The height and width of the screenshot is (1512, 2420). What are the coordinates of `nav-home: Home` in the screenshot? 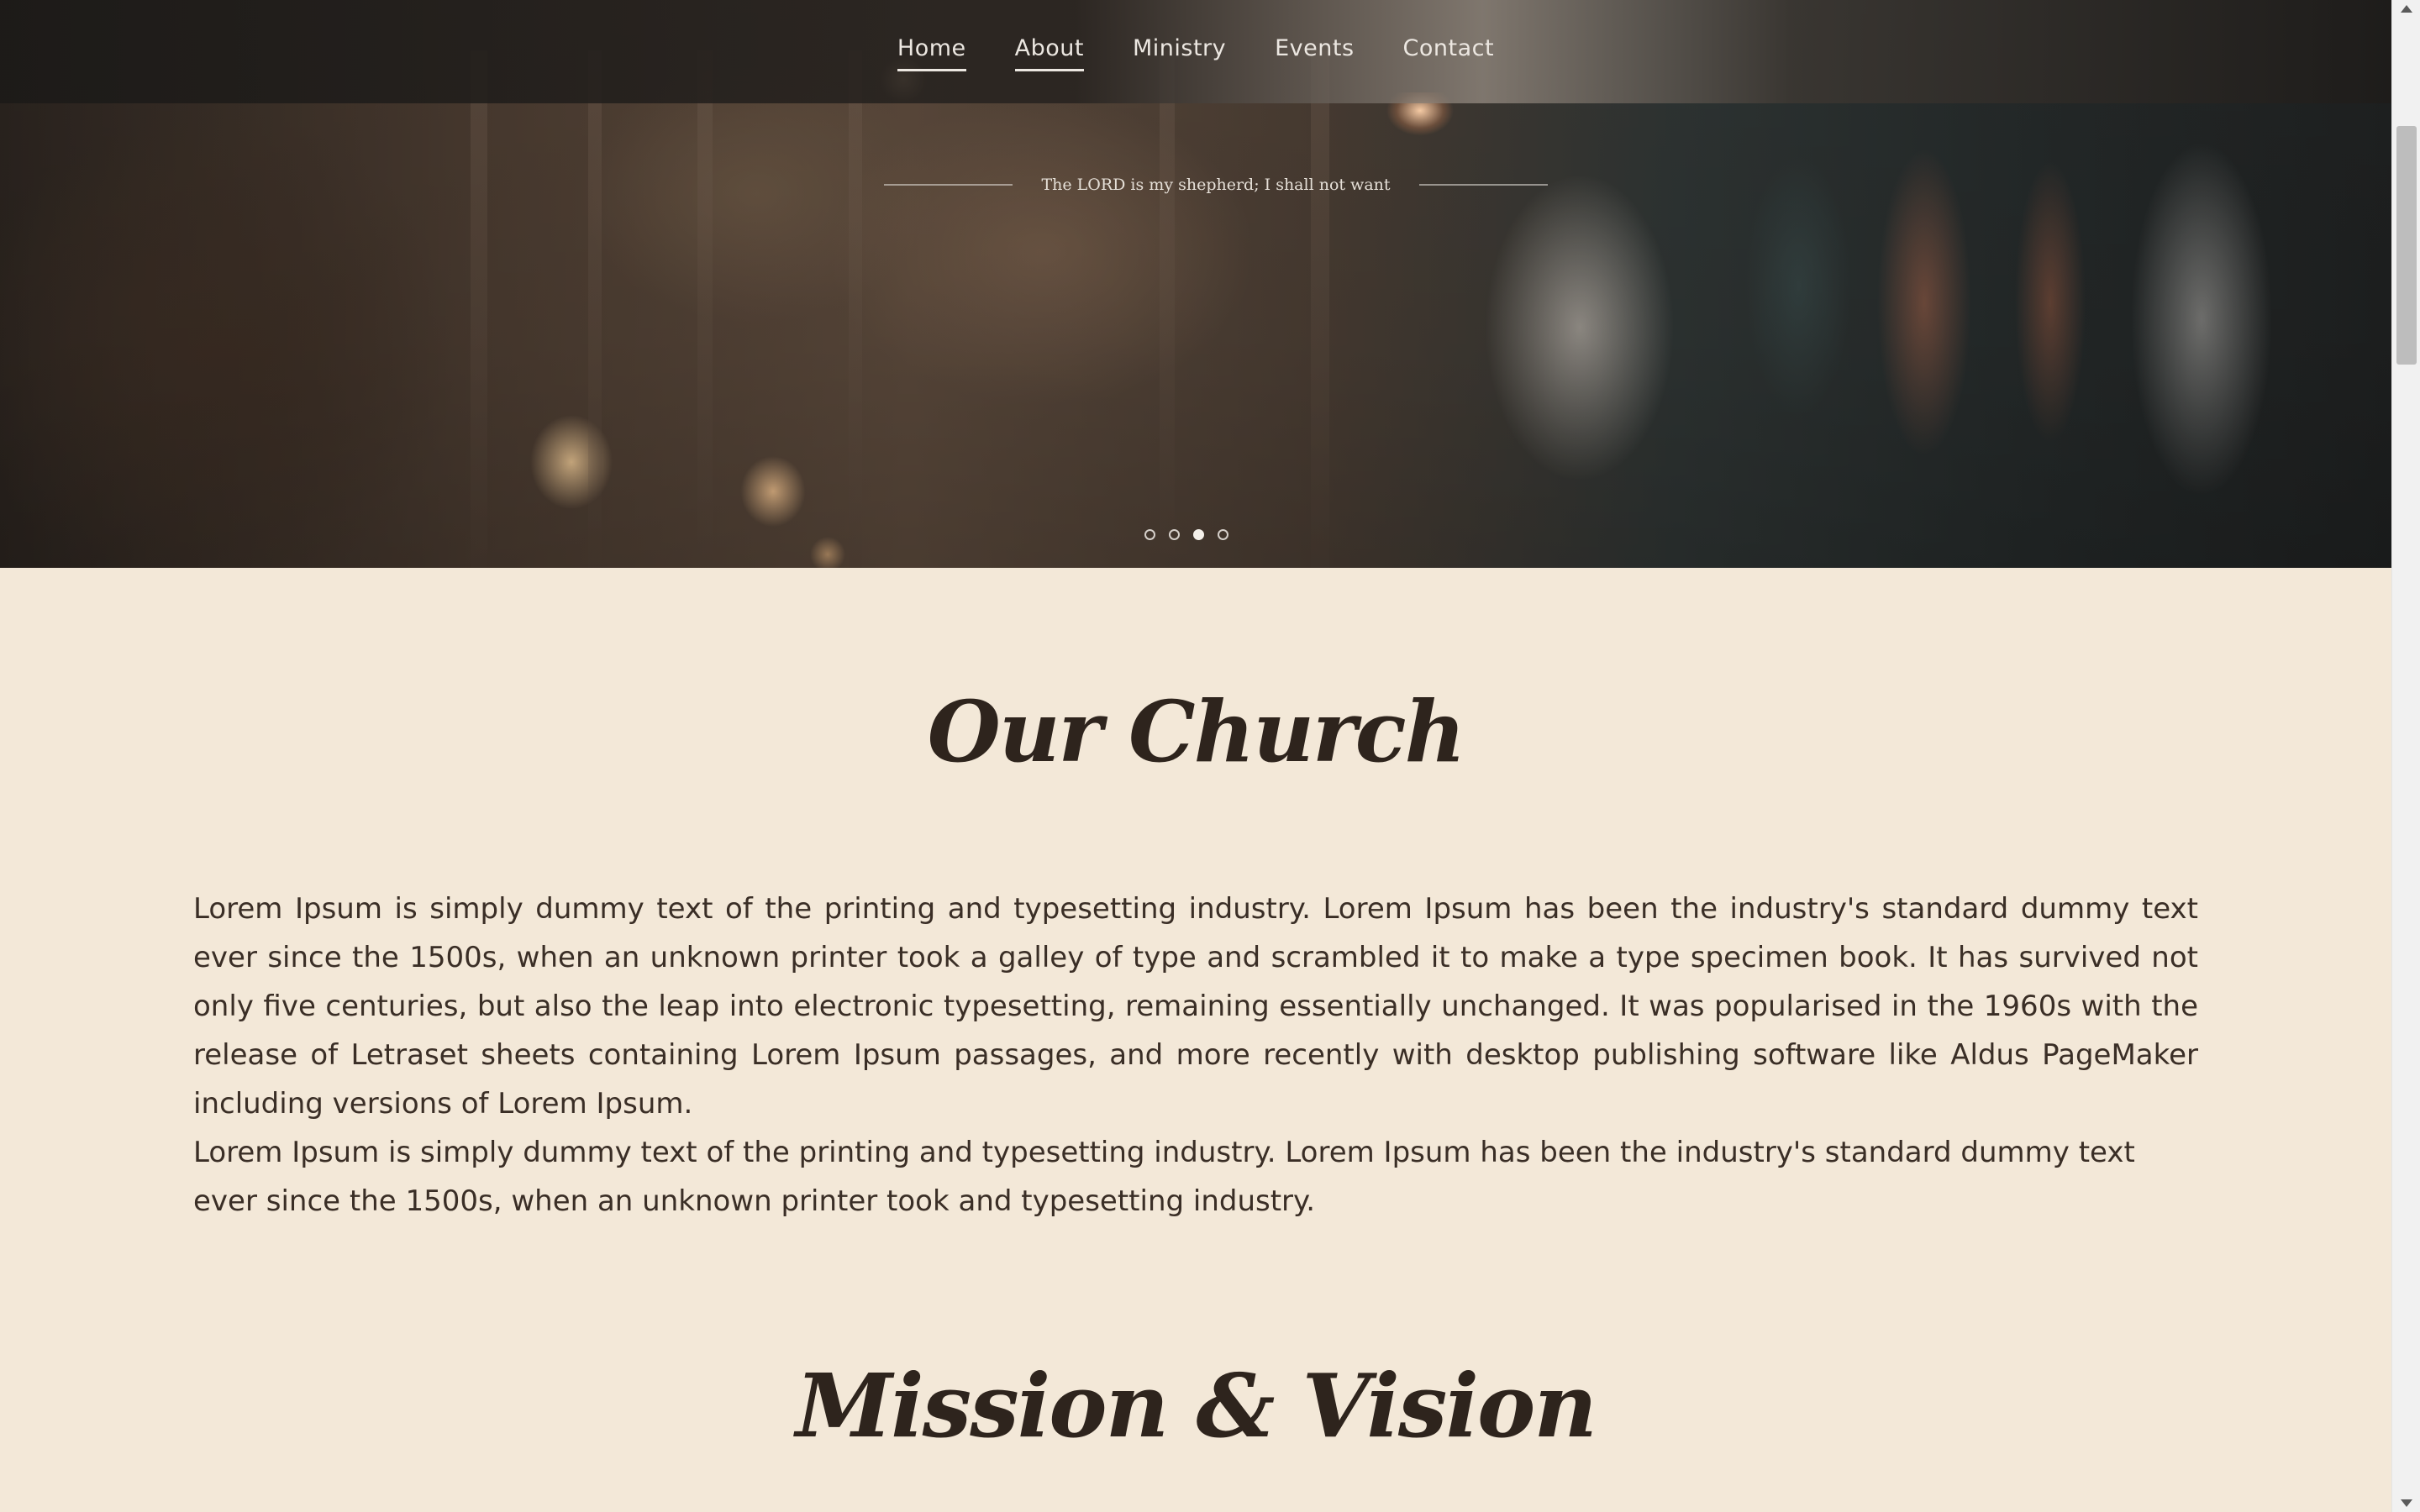 It's located at (931, 53).